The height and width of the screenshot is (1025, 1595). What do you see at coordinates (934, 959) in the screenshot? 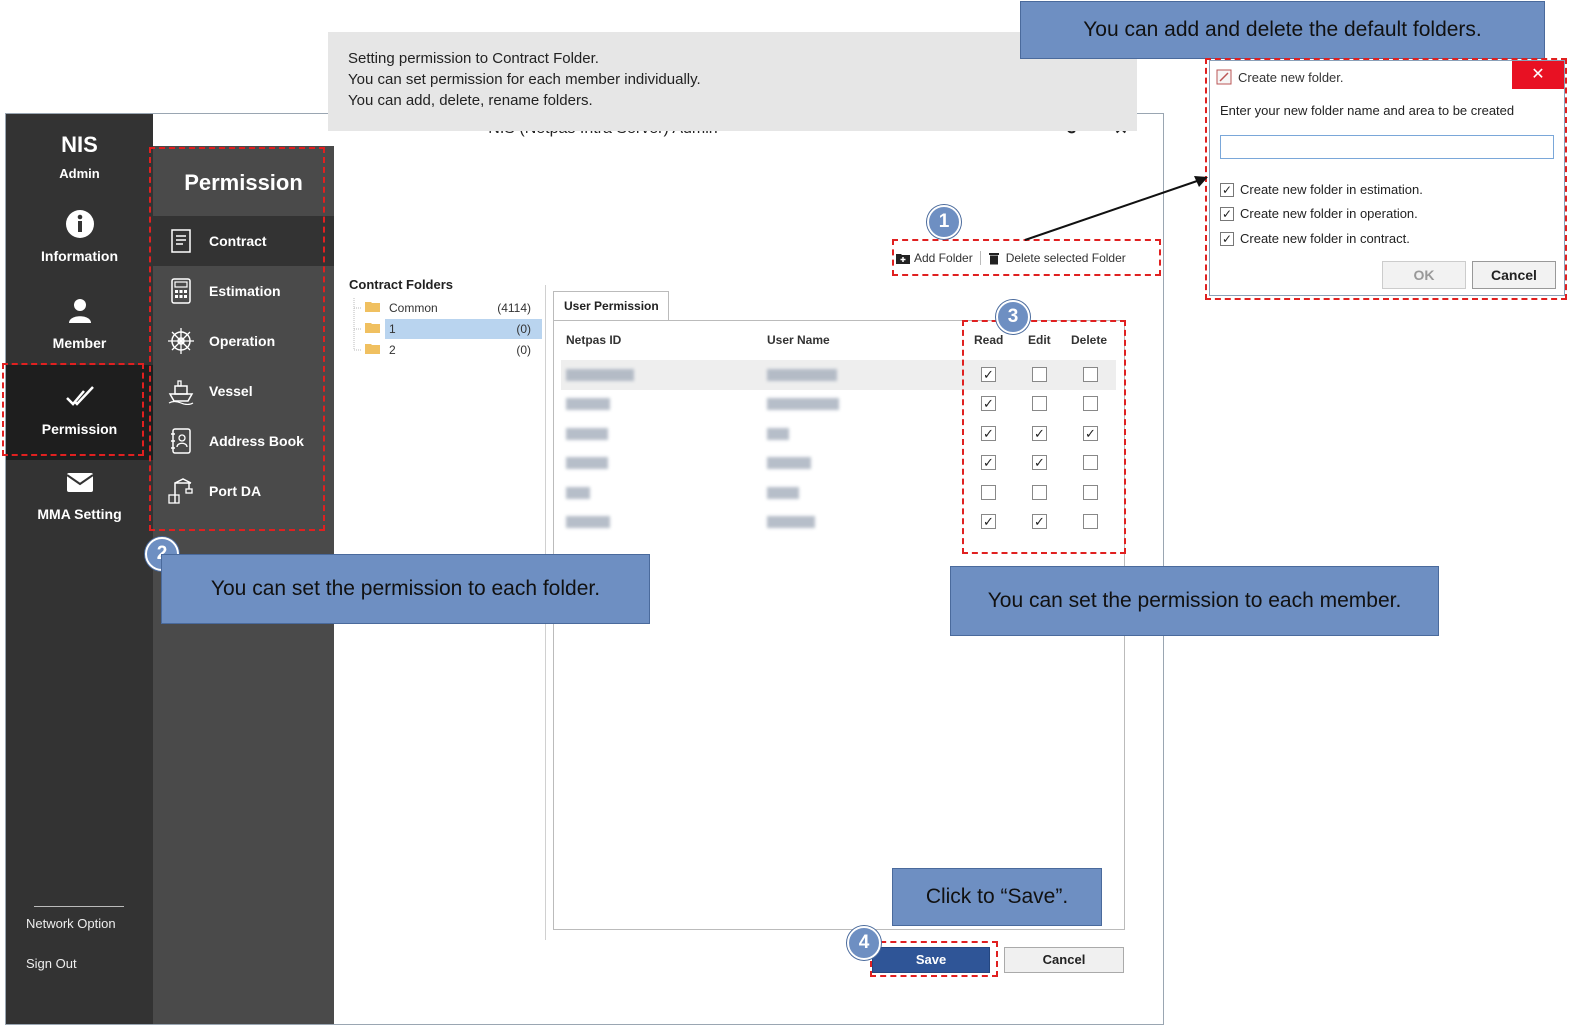
I see `highlight-save` at bounding box center [934, 959].